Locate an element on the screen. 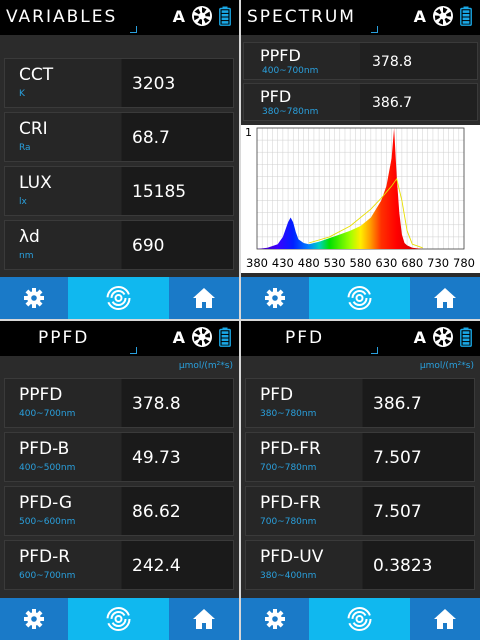 Image resolution: width=480 pixels, height=640 pixels. list-item: CCT K 3203 is located at coordinates (119, 83).